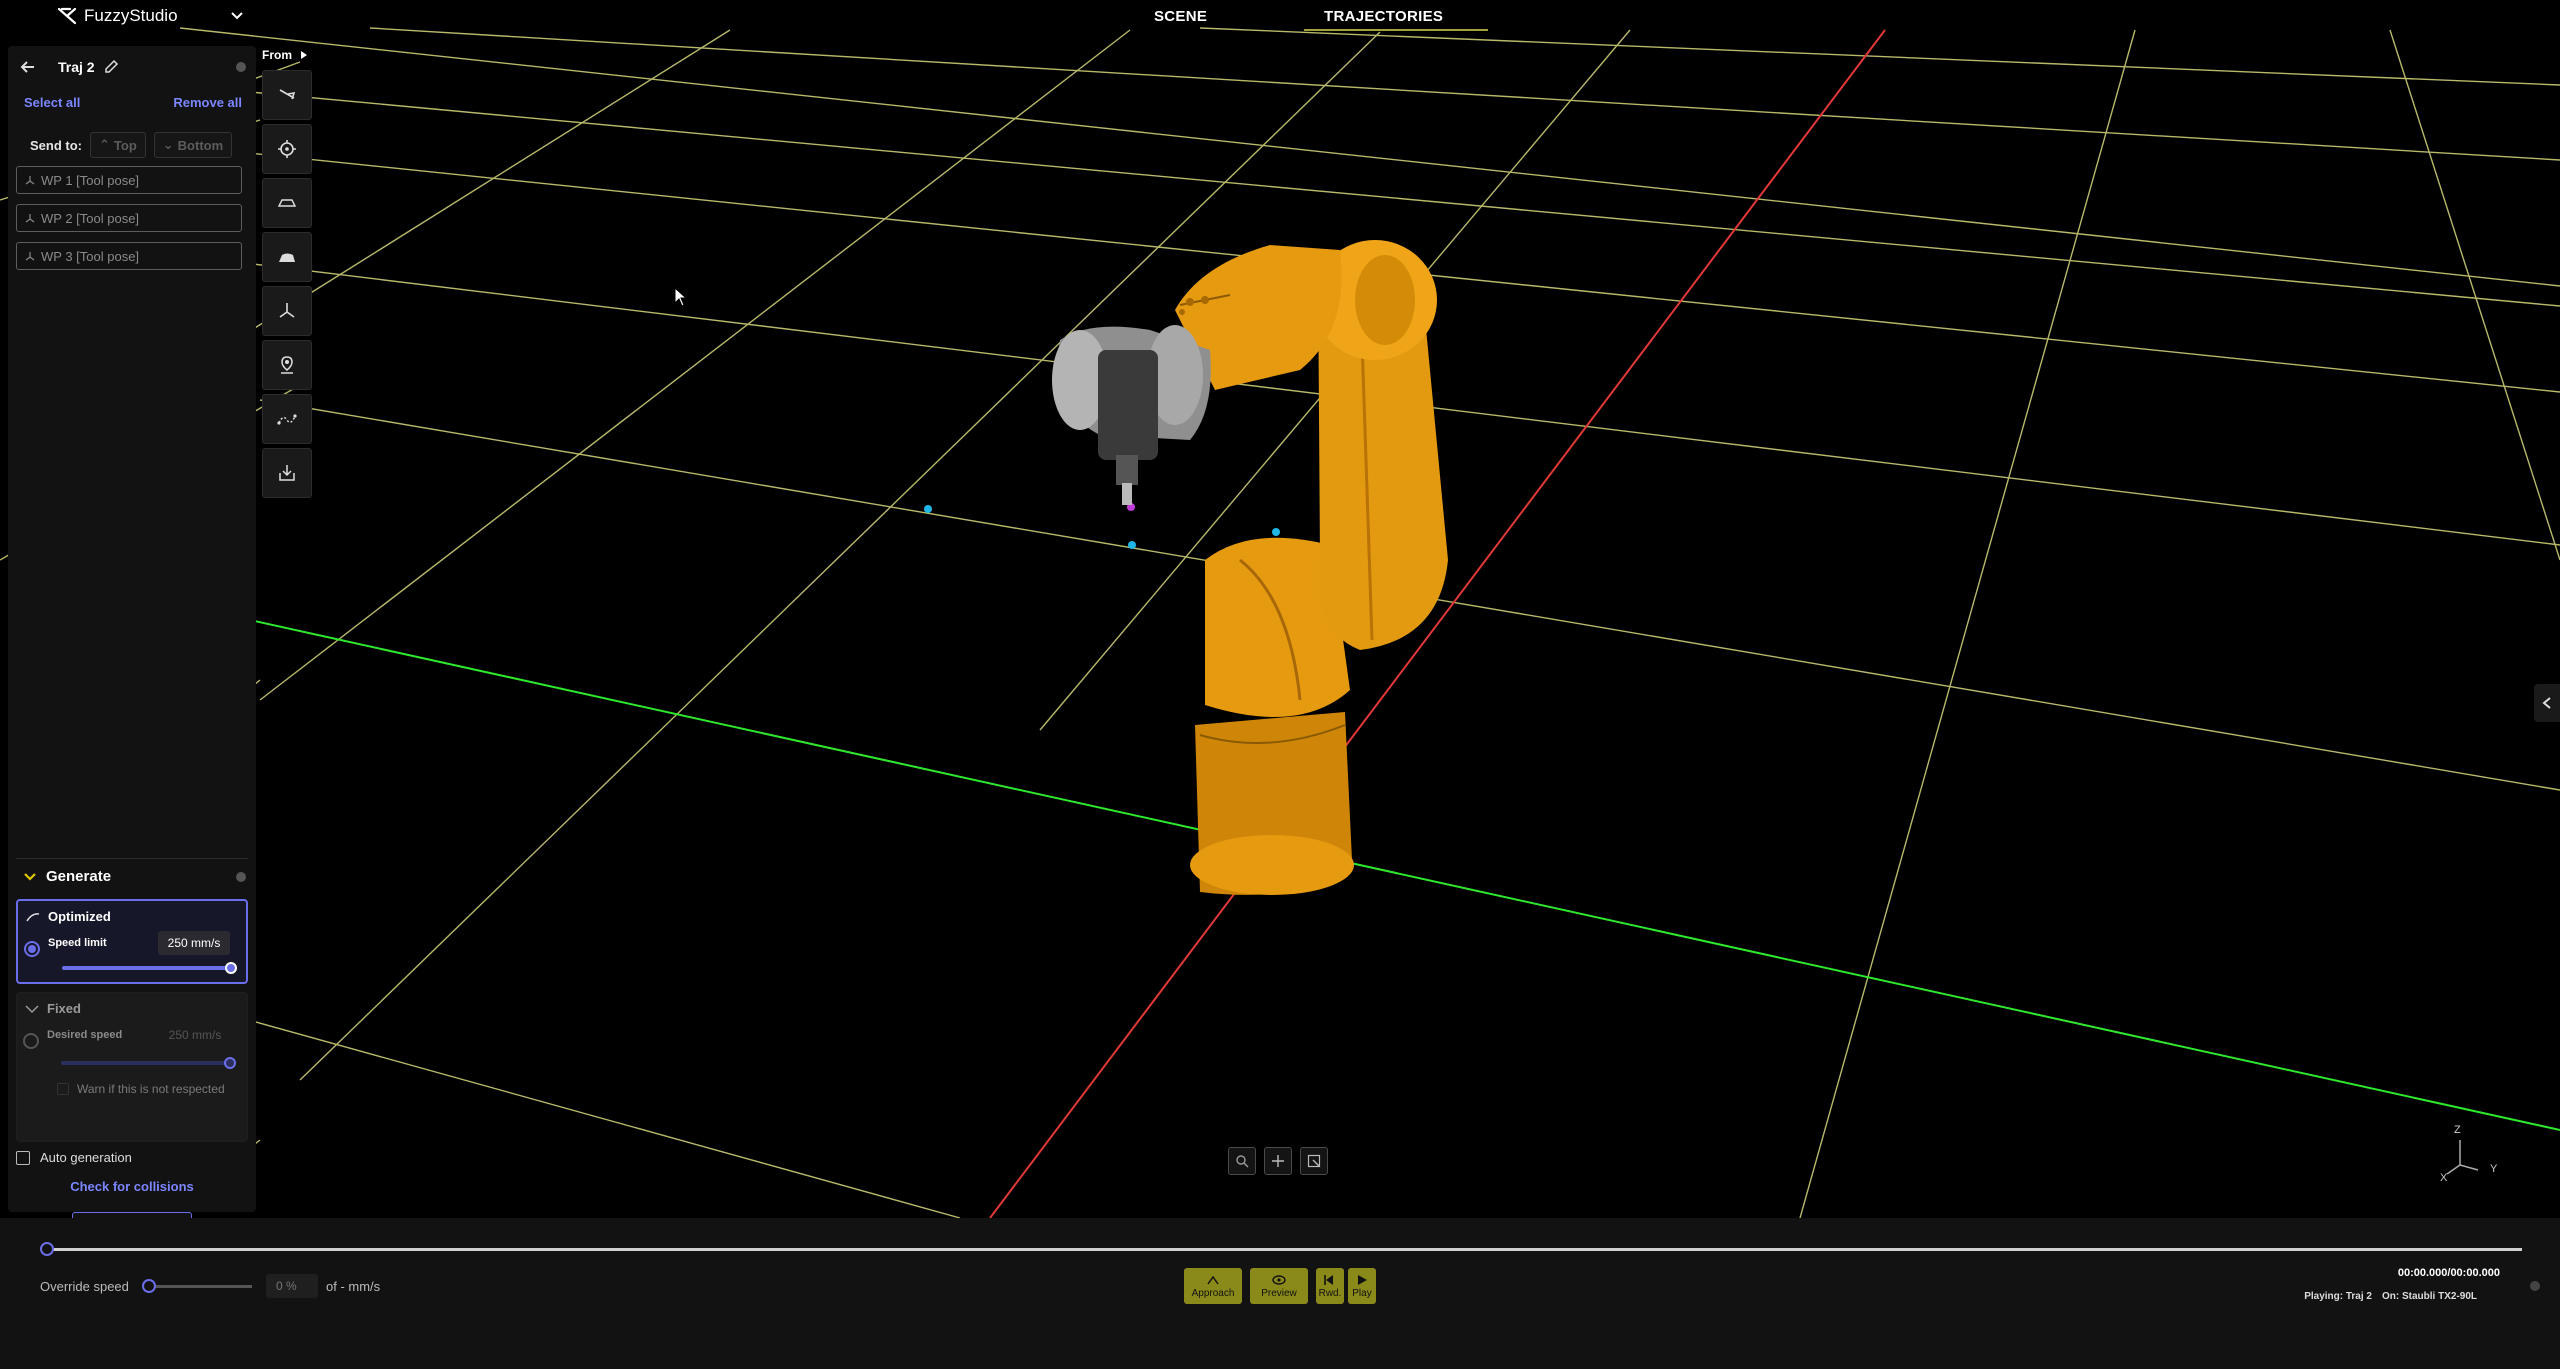  I want to click on send-bottom-button: ⌄ Bottom, so click(193, 145).